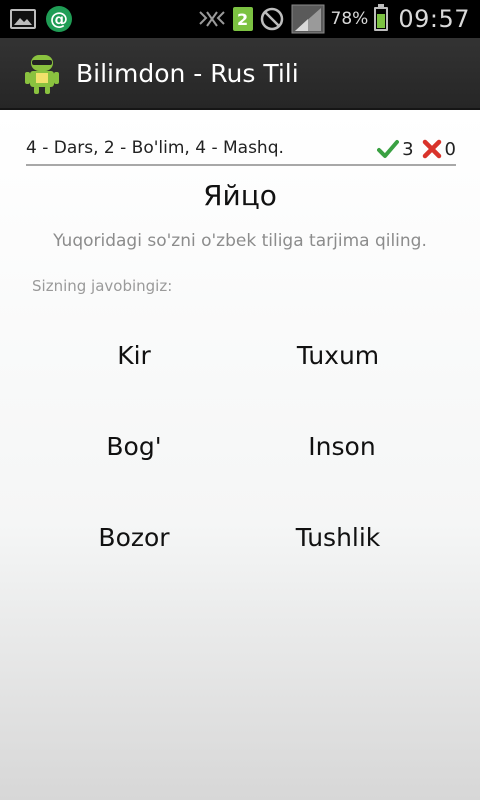  Describe the element at coordinates (338, 355) in the screenshot. I see `answer-option: Tuxum` at that location.